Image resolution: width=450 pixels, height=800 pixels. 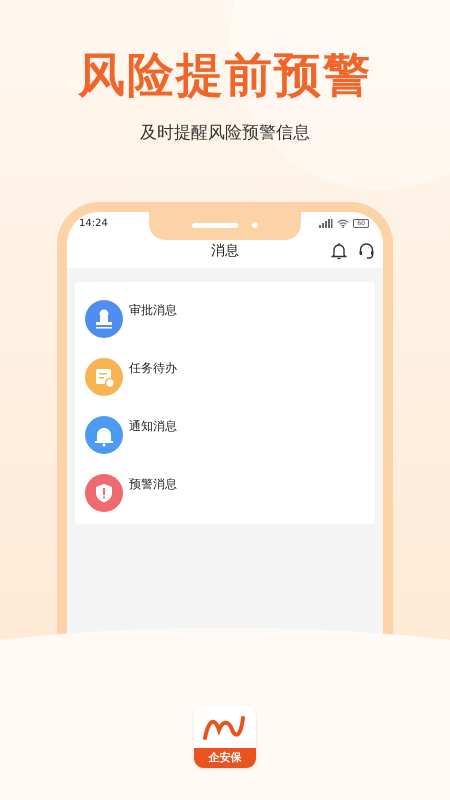 I want to click on message-category: 任务待办, so click(x=225, y=379).